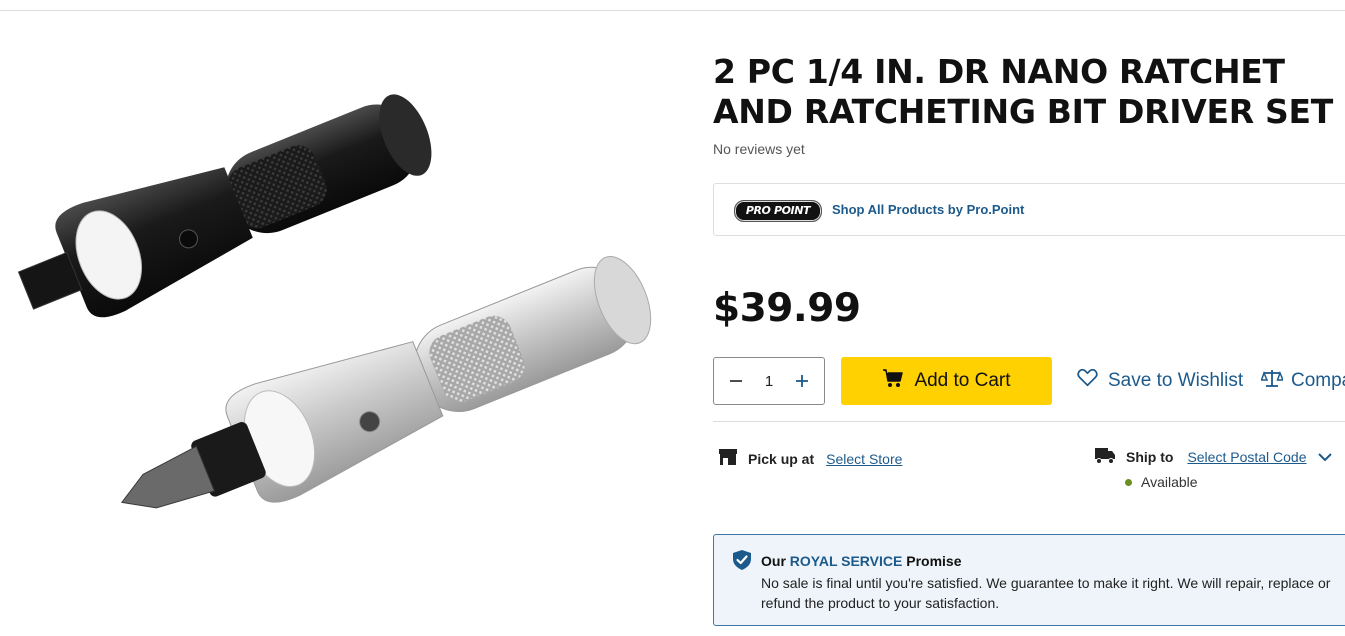 This screenshot has height=636, width=1345. I want to click on plus-icon, so click(802, 381).